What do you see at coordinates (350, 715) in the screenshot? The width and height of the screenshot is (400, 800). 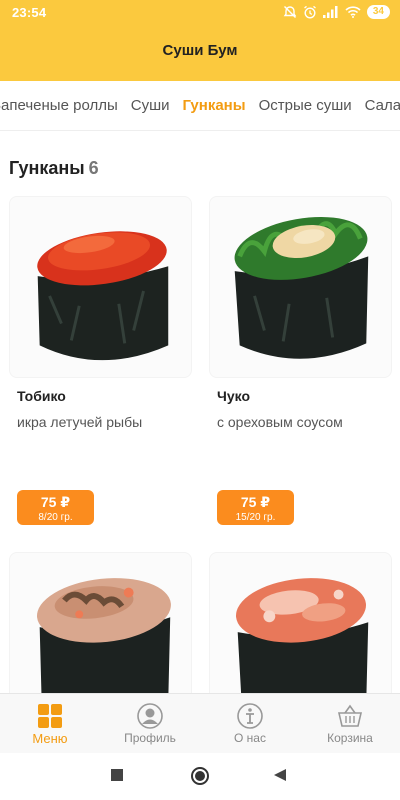 I see `basket-icon` at bounding box center [350, 715].